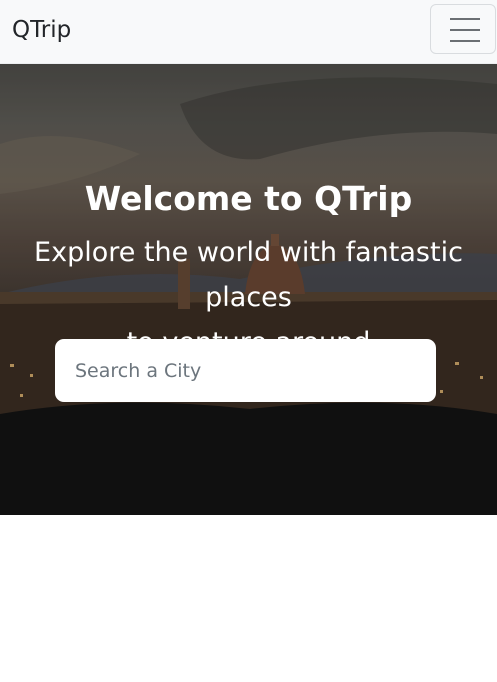  I want to click on brand-logo-text: QTrip, so click(41, 30).